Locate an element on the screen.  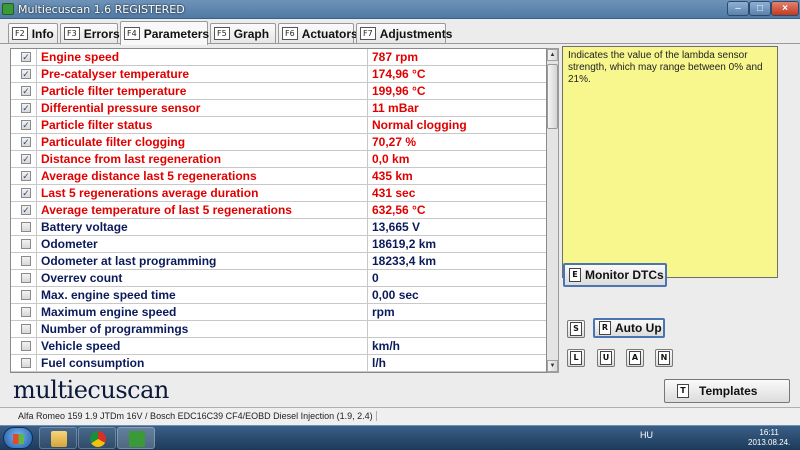
system-clock: 16:11 2013.08.24. is located at coordinates (769, 438).